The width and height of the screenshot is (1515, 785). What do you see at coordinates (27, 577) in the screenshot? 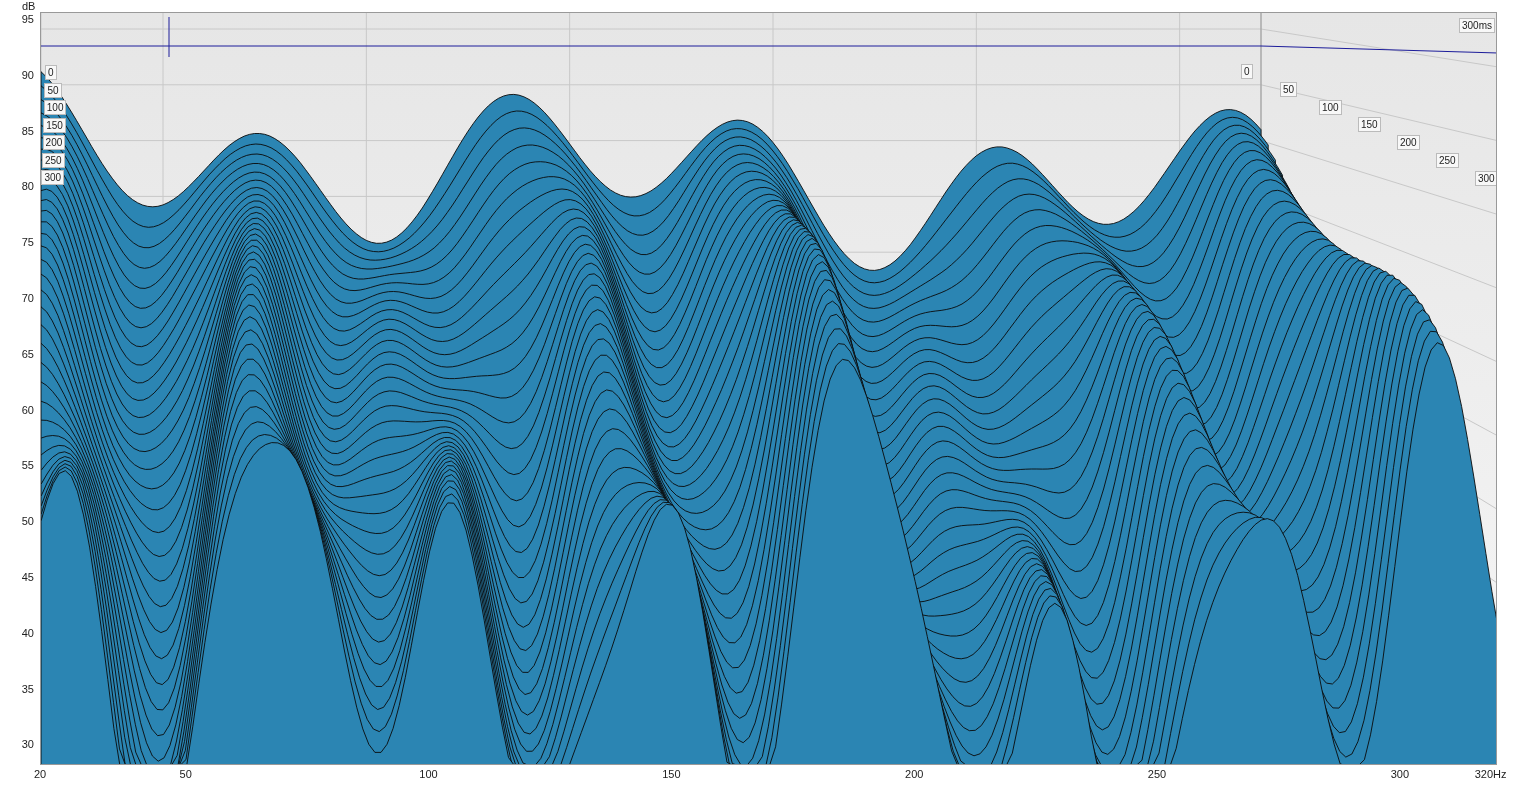
I see `y-tick-label: 45` at bounding box center [27, 577].